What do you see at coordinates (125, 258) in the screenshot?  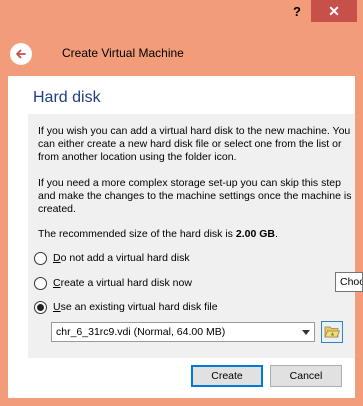 I see `radio-label-text: o not add a virtual hard disk` at bounding box center [125, 258].